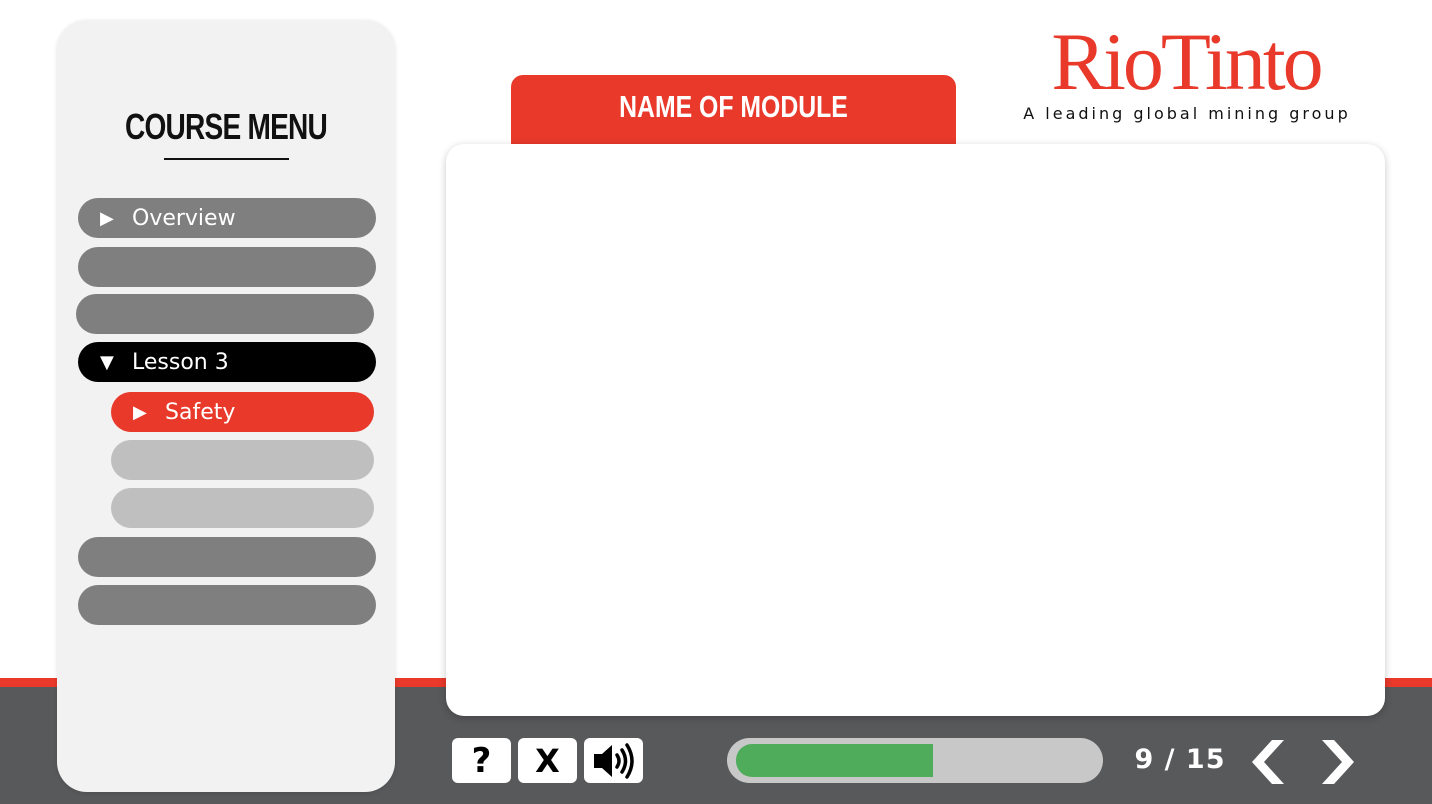 The height and width of the screenshot is (804, 1432). I want to click on submenu-item-label: Safety, so click(200, 412).